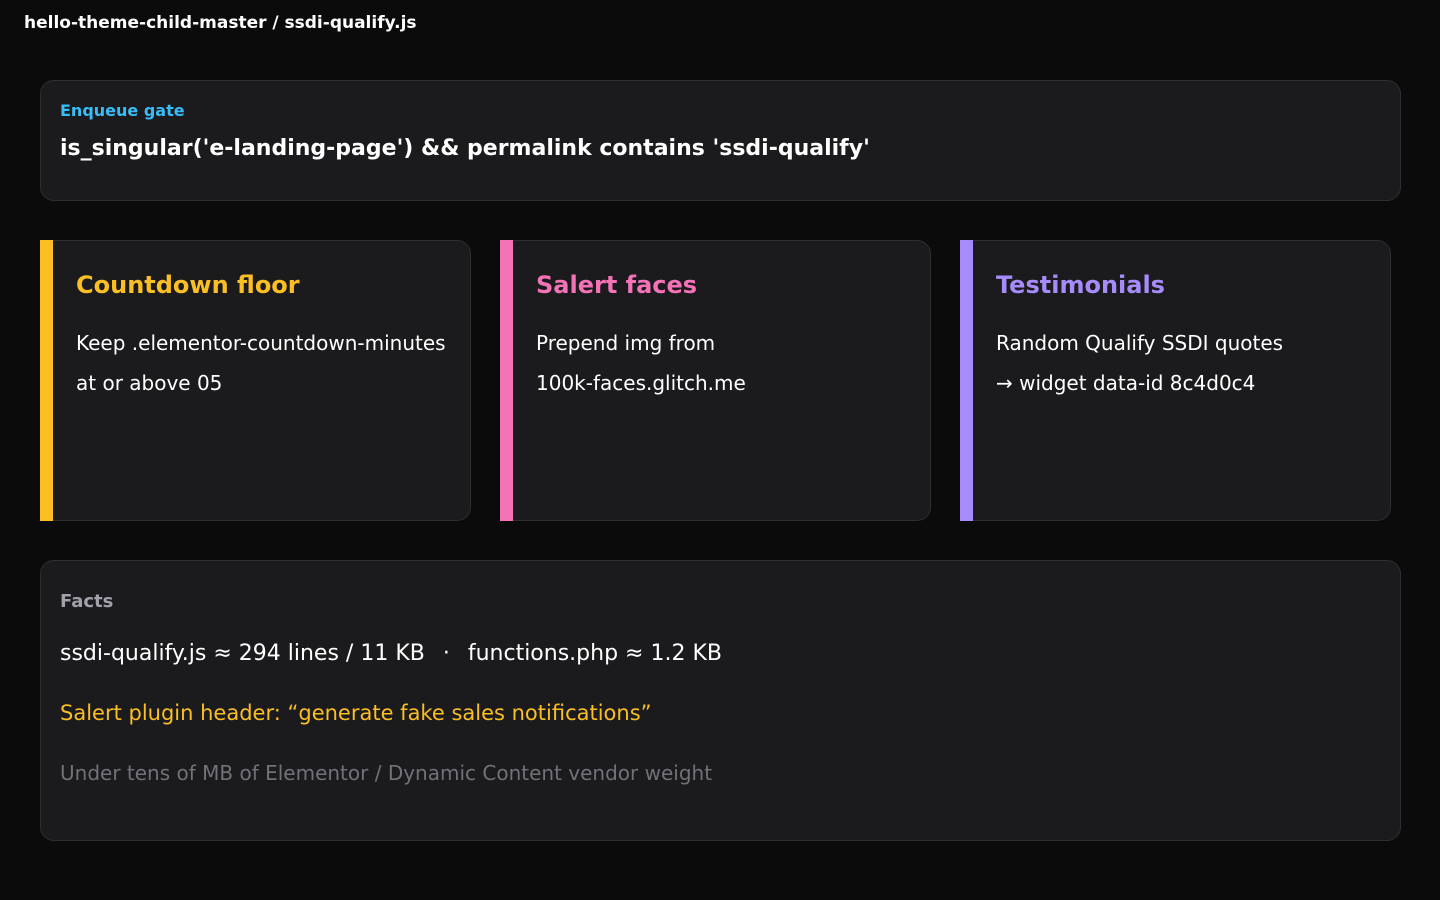  What do you see at coordinates (122, 110) in the screenshot?
I see `enqueue-gate-label: Enqueue gate` at bounding box center [122, 110].